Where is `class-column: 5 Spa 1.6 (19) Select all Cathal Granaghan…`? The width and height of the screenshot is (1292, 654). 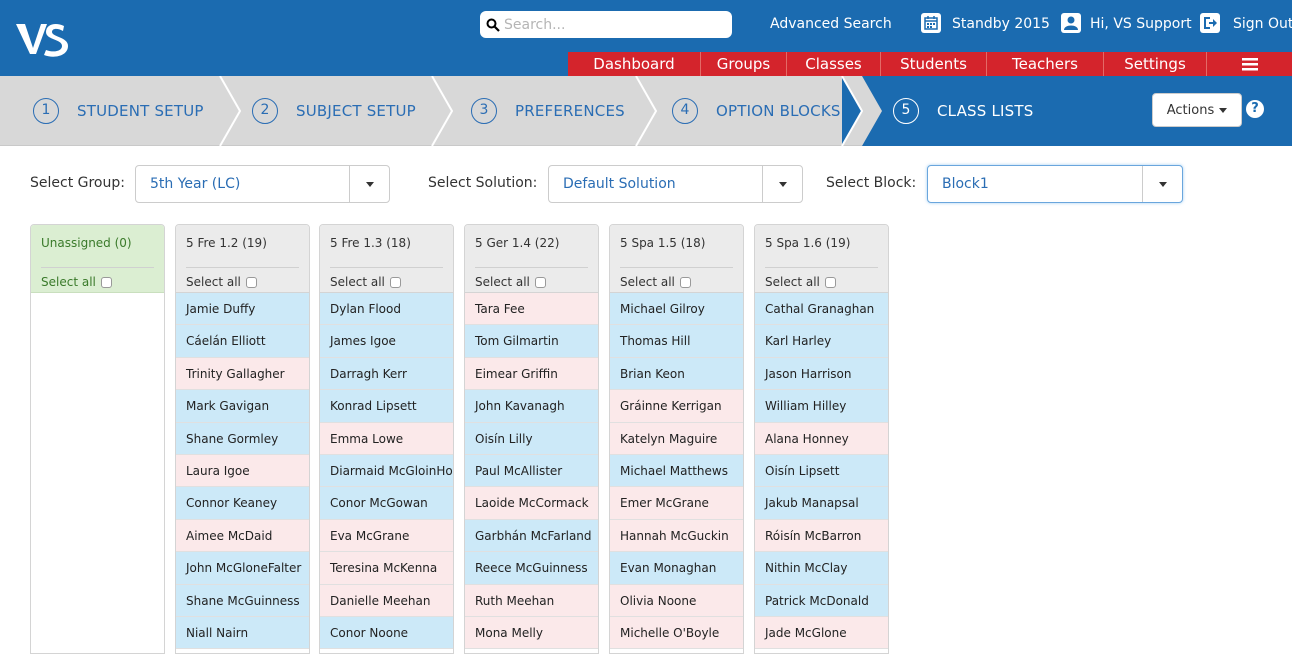
class-column: 5 Spa 1.6 (19) Select all Cathal Granaghan… is located at coordinates (821, 439).